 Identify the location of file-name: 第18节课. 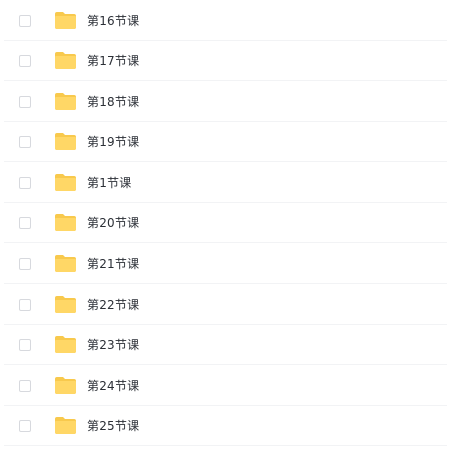
(113, 101).